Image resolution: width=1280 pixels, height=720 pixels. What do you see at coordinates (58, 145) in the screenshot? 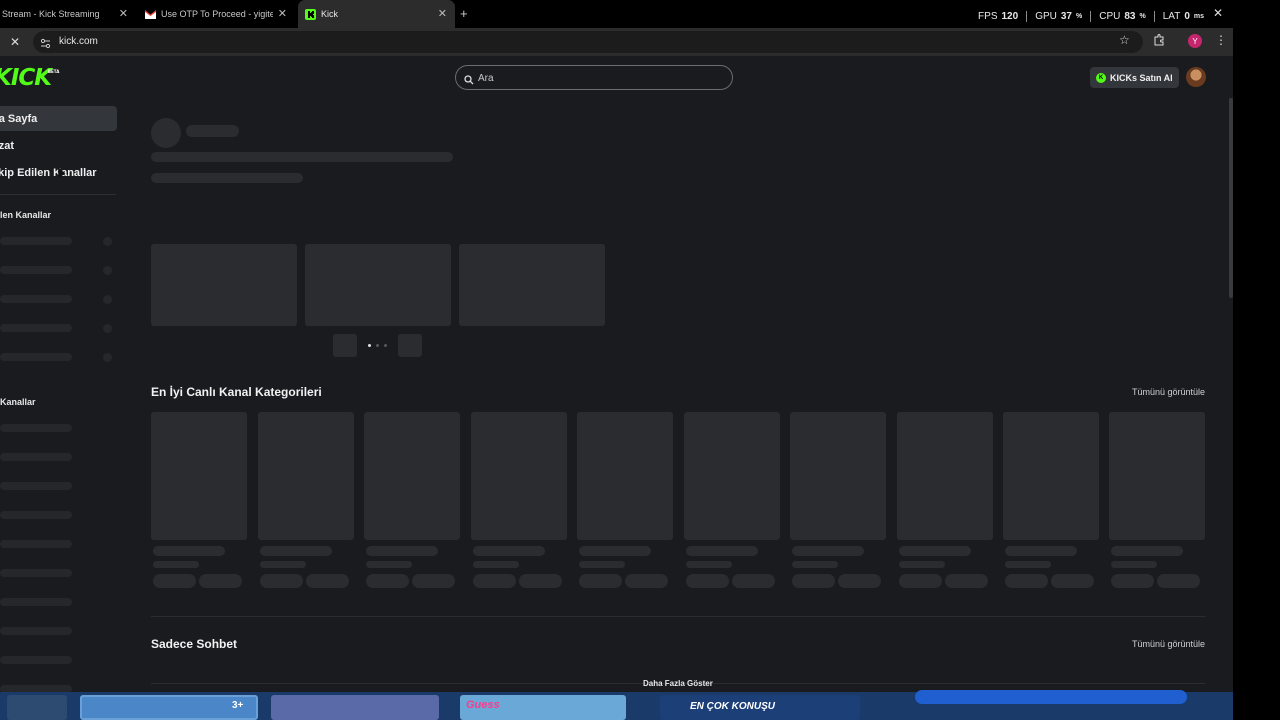
I see `sidebar-item-browse: özat` at bounding box center [58, 145].